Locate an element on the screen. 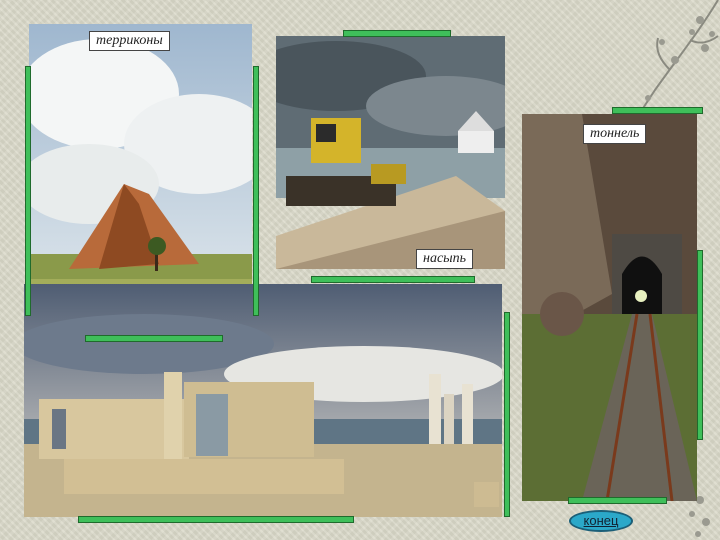 The image size is (720, 540). photo-nasyp is located at coordinates (390, 152).